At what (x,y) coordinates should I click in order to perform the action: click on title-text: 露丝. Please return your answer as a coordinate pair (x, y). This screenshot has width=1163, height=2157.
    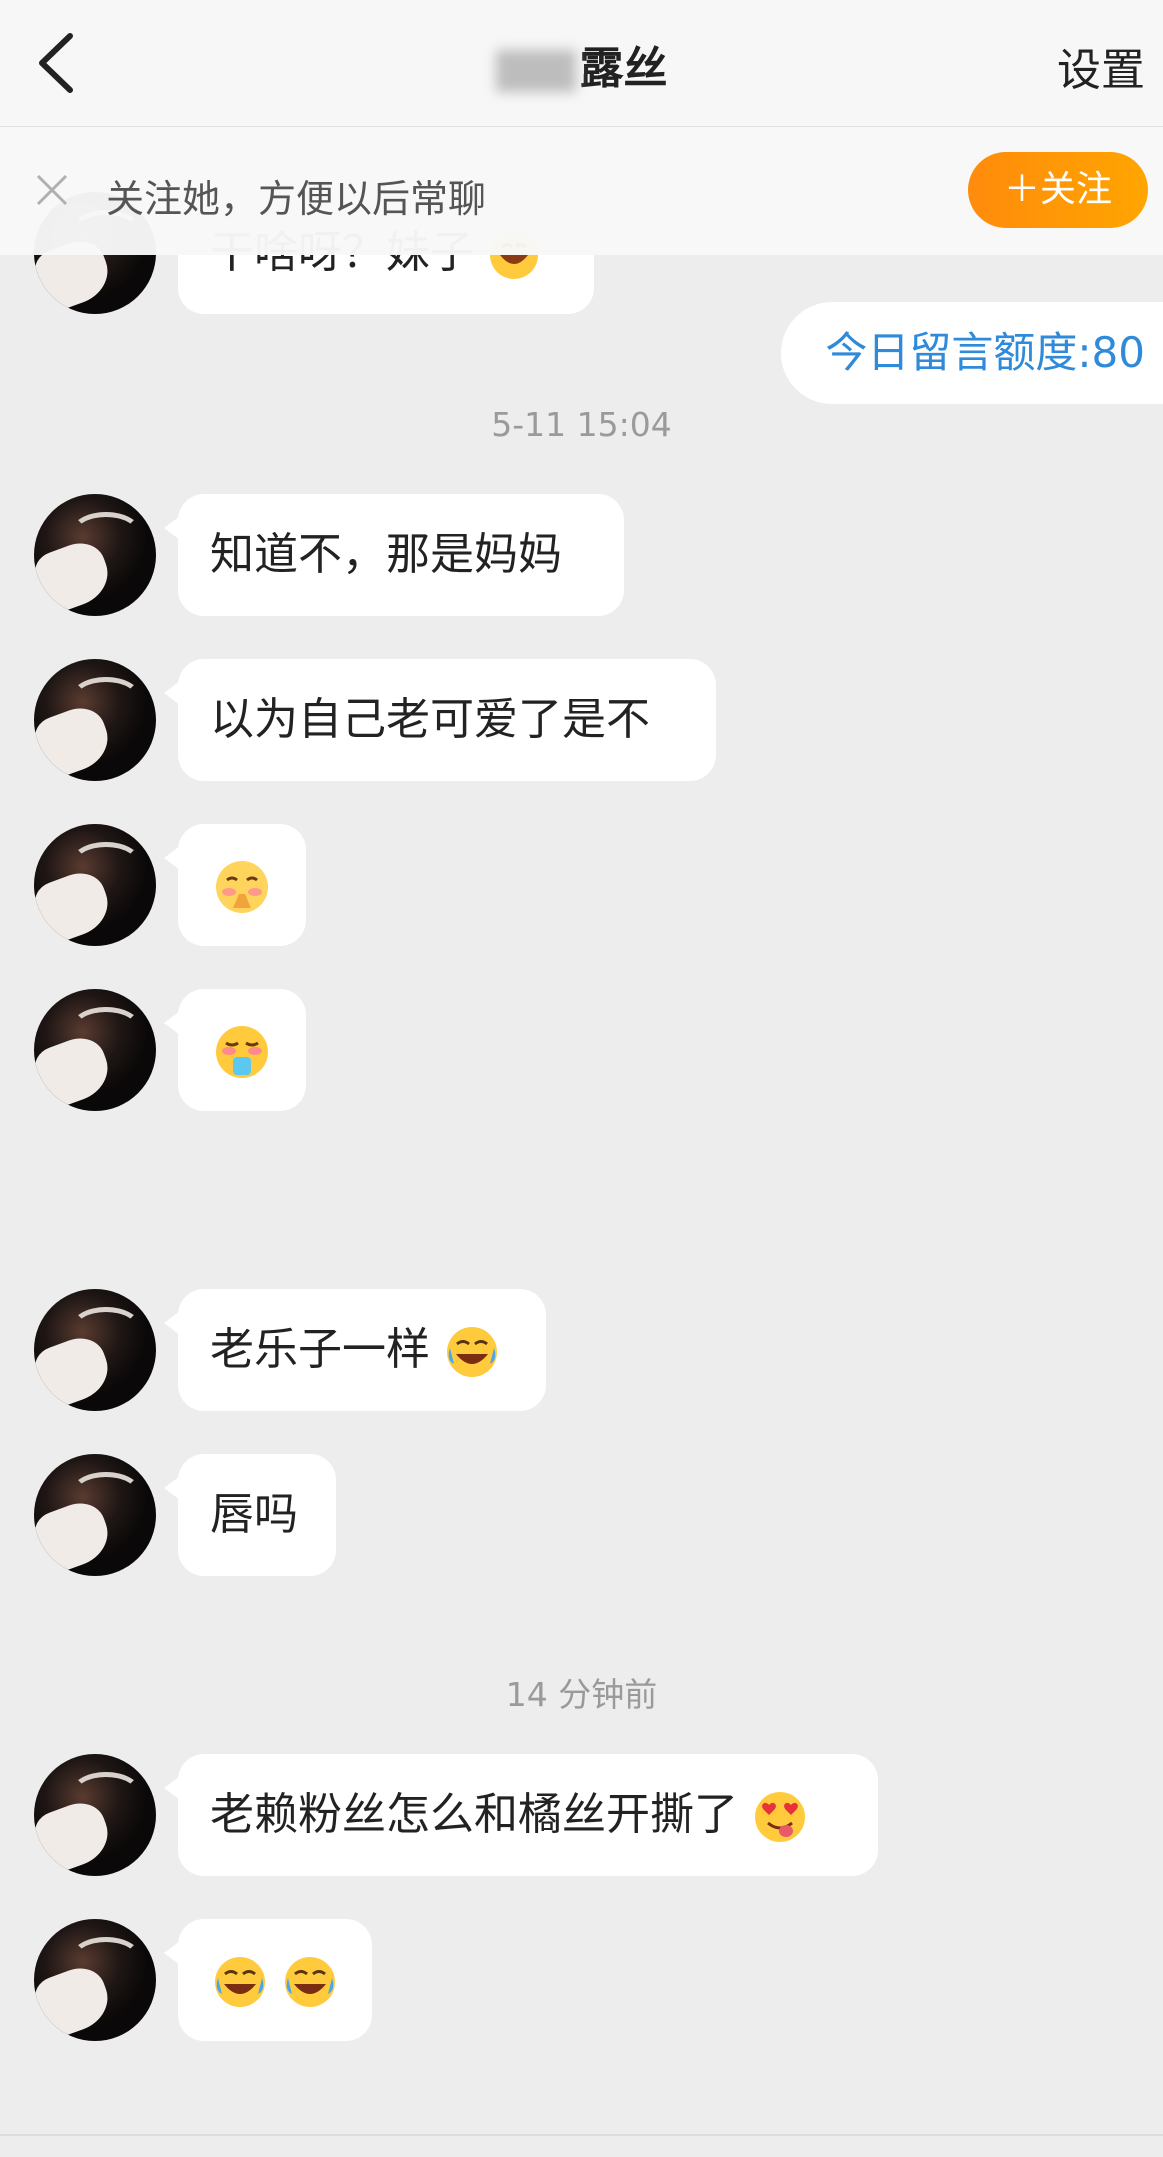
    Looking at the image, I should click on (623, 68).